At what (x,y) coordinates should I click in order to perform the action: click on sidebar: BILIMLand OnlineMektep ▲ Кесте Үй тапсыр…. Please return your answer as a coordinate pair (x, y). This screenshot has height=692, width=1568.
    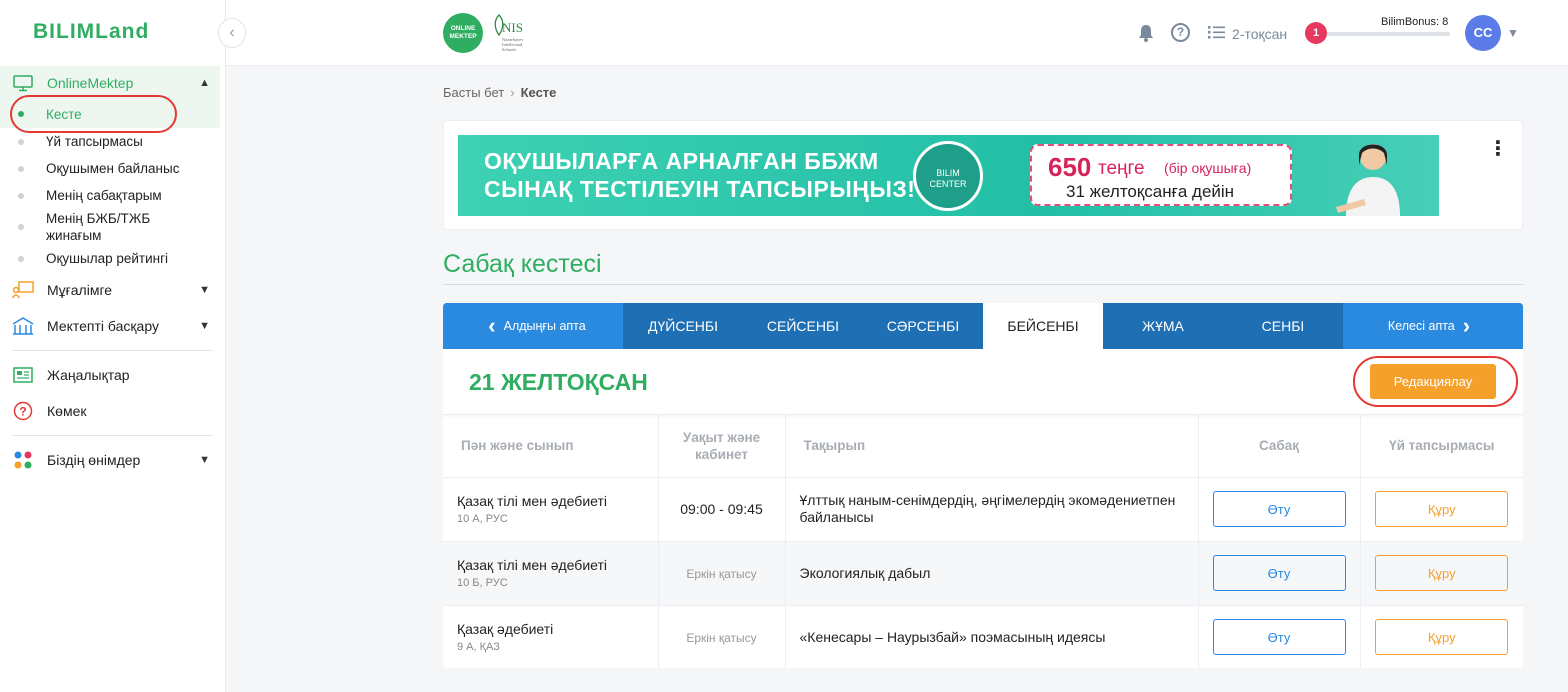
    Looking at the image, I should click on (113, 346).